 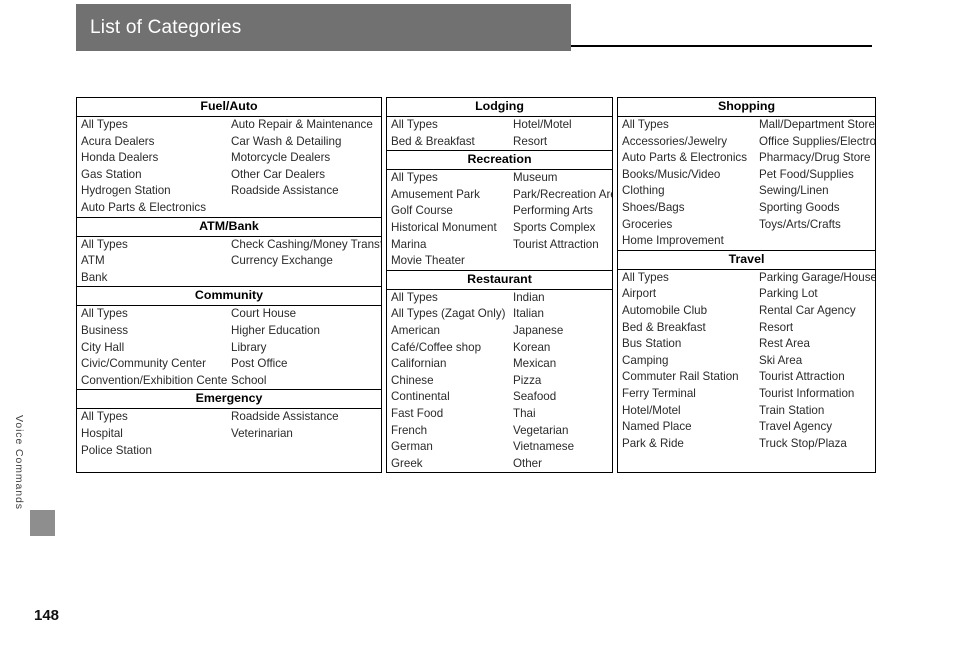 I want to click on category-item: Performing Arts, so click(x=553, y=211).